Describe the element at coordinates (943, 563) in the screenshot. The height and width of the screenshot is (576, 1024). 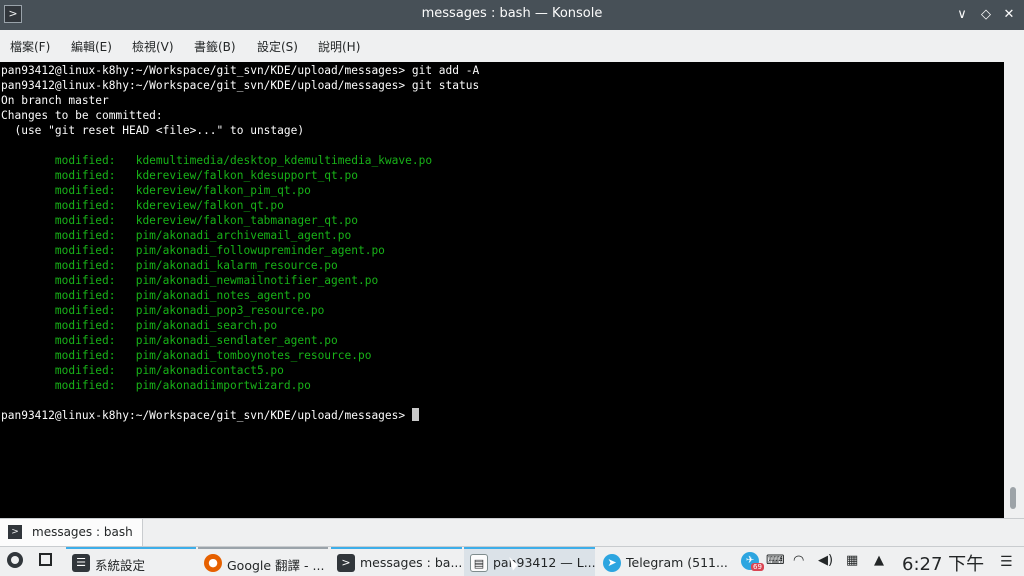
I see `digital-clock: 6:27 下午` at that location.